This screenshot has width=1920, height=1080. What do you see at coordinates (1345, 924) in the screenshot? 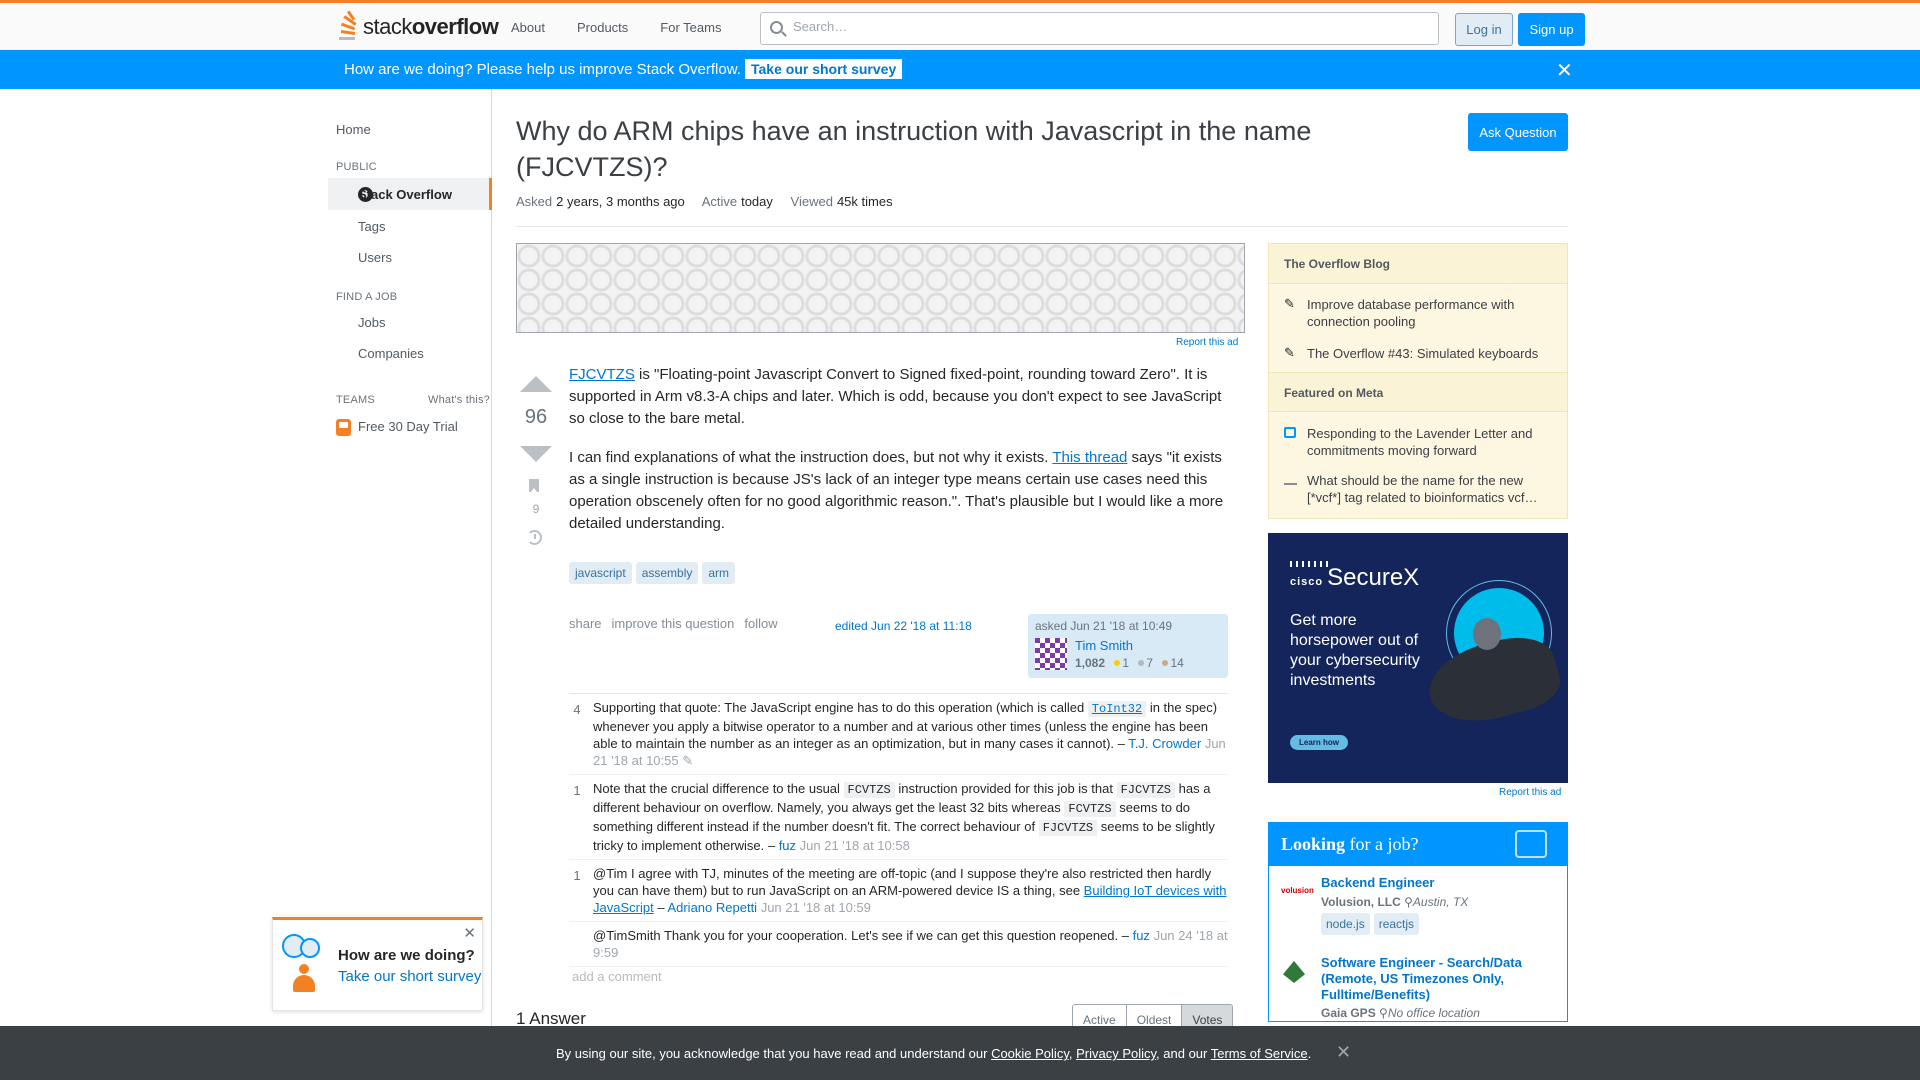
I see `tag-nodejs: node.js` at bounding box center [1345, 924].